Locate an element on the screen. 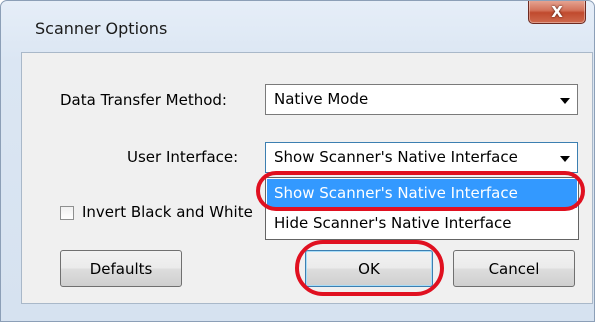 Image resolution: width=595 pixels, height=322 pixels. cancel-button: Cancel is located at coordinates (514, 268).